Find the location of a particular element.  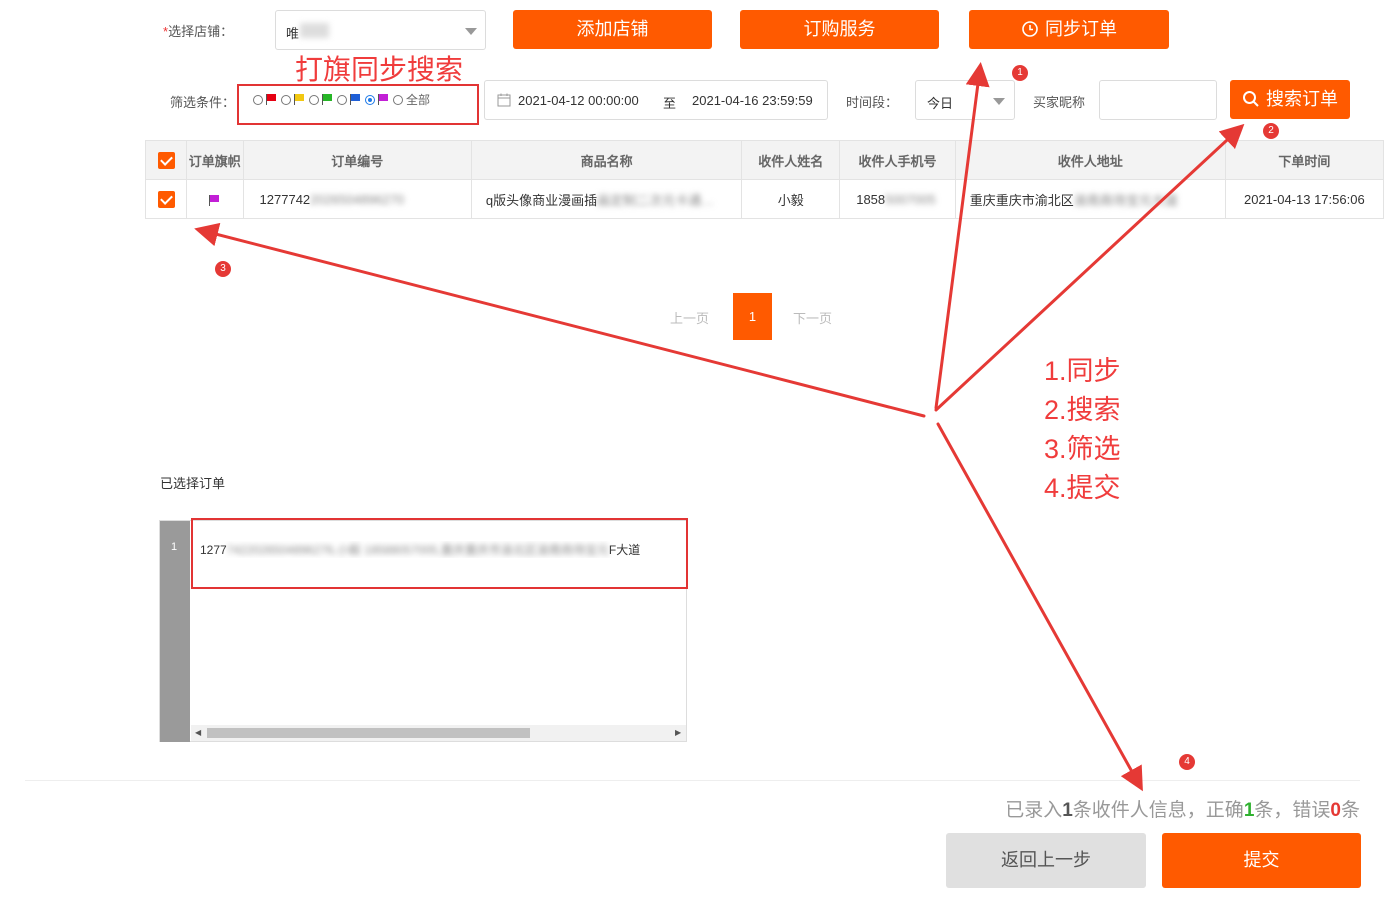

step-marker-2: 2 is located at coordinates (1271, 131).